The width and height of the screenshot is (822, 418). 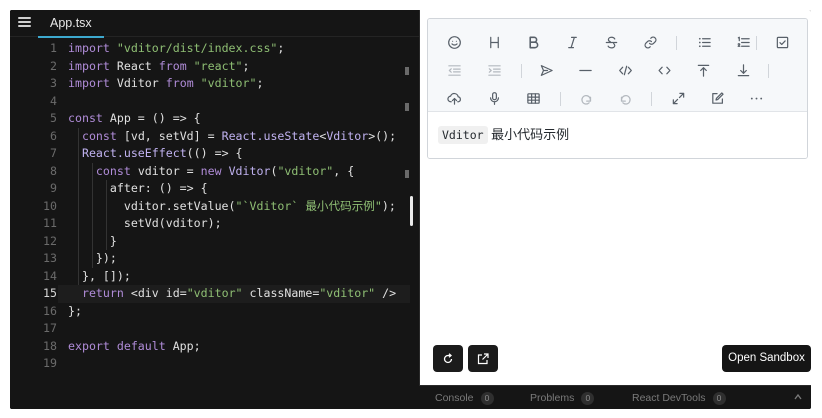 I want to click on outdent-button, so click(x=454, y=70).